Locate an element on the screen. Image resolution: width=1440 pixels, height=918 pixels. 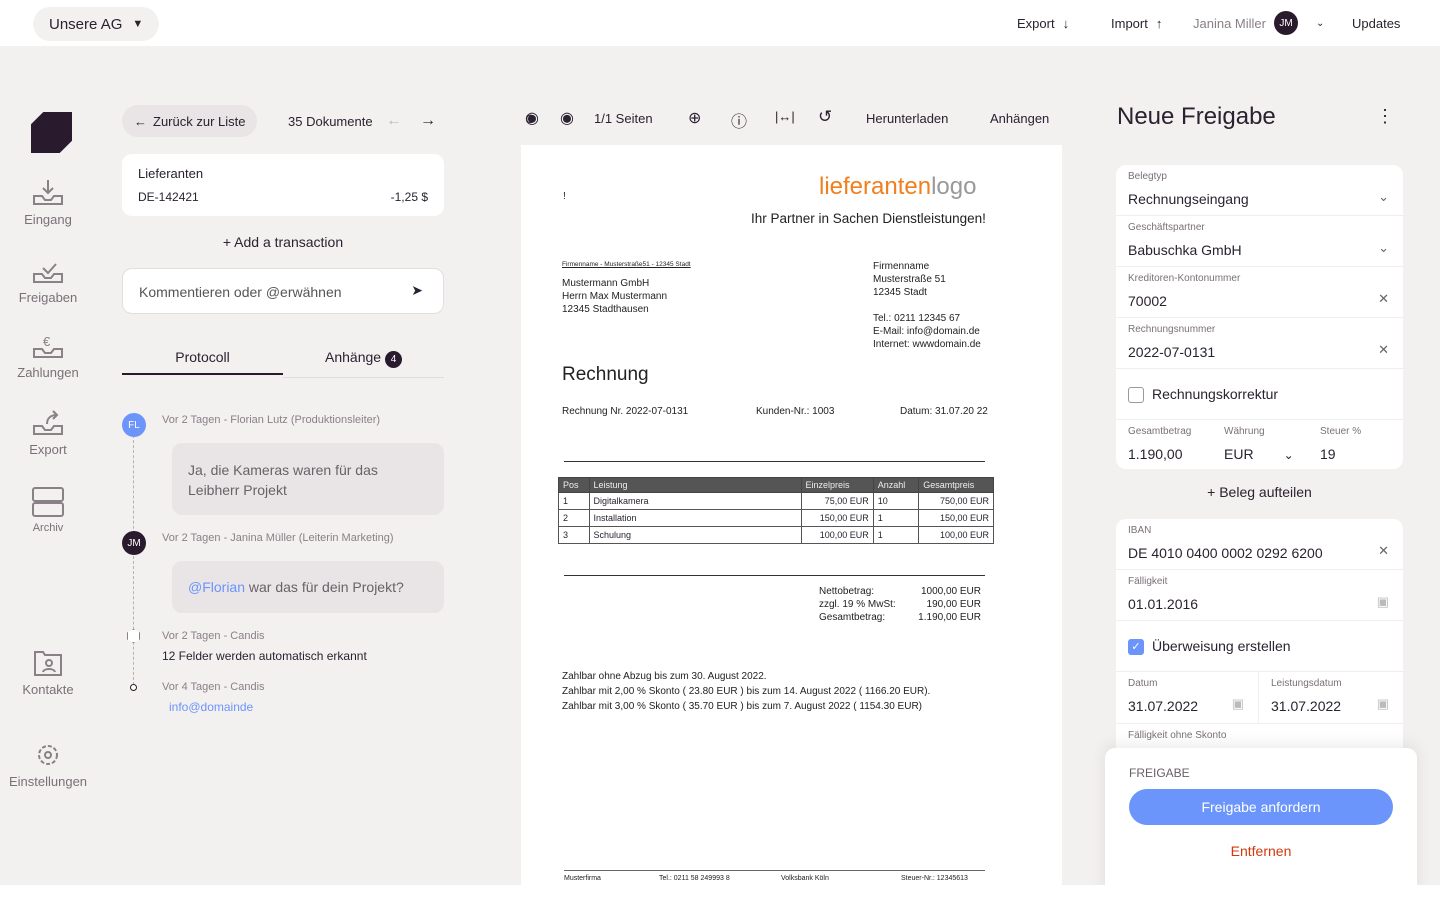
footer-text: Steuer-Nr.: 12345613 is located at coordinates (934, 878).